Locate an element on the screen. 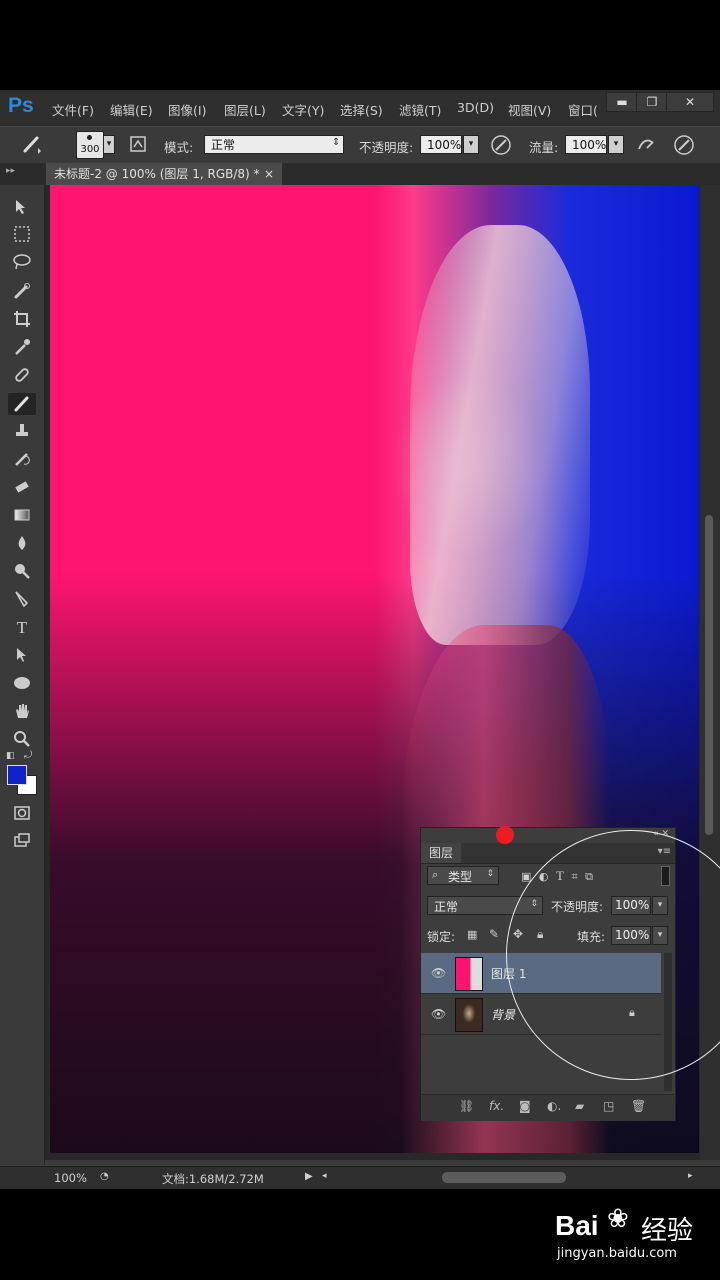 The width and height of the screenshot is (720, 1280). ellipse-tool-icon is located at coordinates (22, 684).